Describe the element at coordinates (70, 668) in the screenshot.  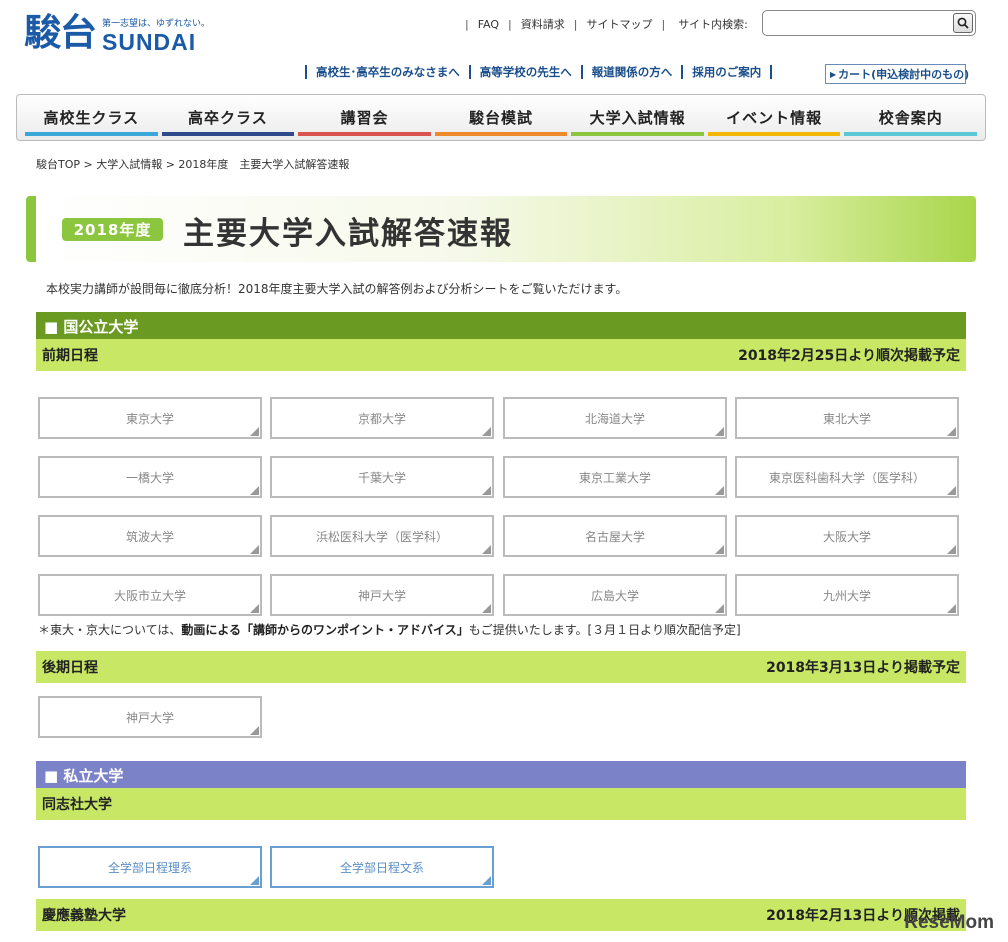
I see `koki-label: 後期日程` at that location.